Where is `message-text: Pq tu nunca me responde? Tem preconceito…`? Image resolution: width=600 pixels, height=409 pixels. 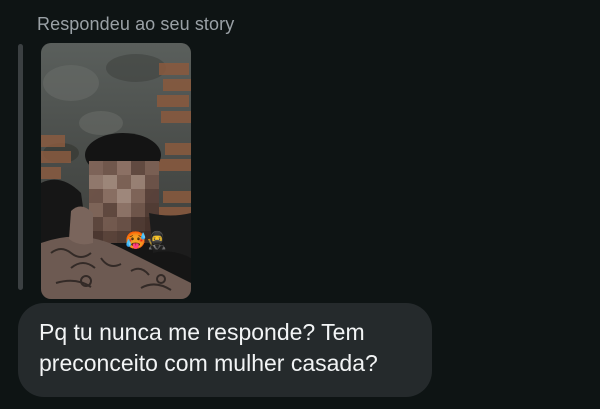
message-text: Pq tu nunca me responde? Tem preconceito… is located at coordinates (208, 347).